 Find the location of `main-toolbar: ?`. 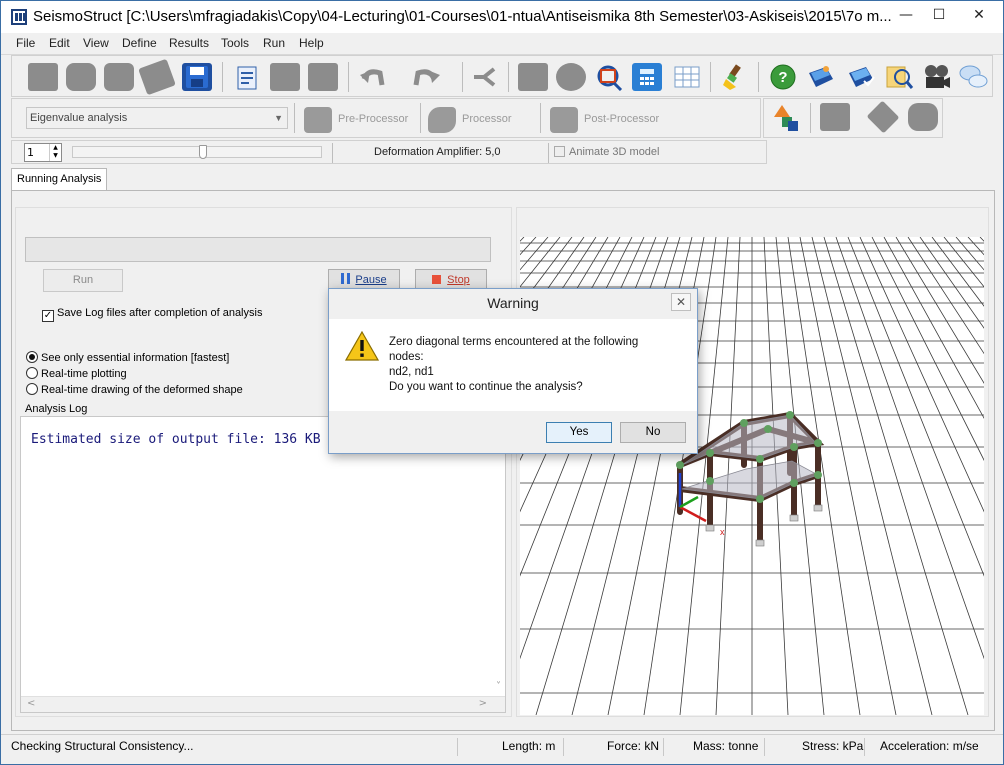

main-toolbar: ? is located at coordinates (502, 76).